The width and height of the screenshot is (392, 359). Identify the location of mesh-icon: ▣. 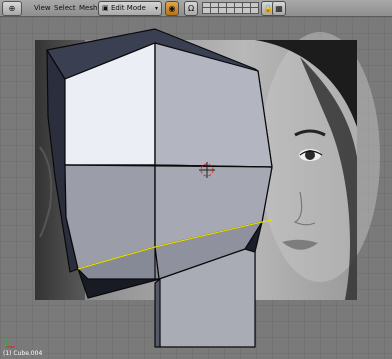
(105, 8).